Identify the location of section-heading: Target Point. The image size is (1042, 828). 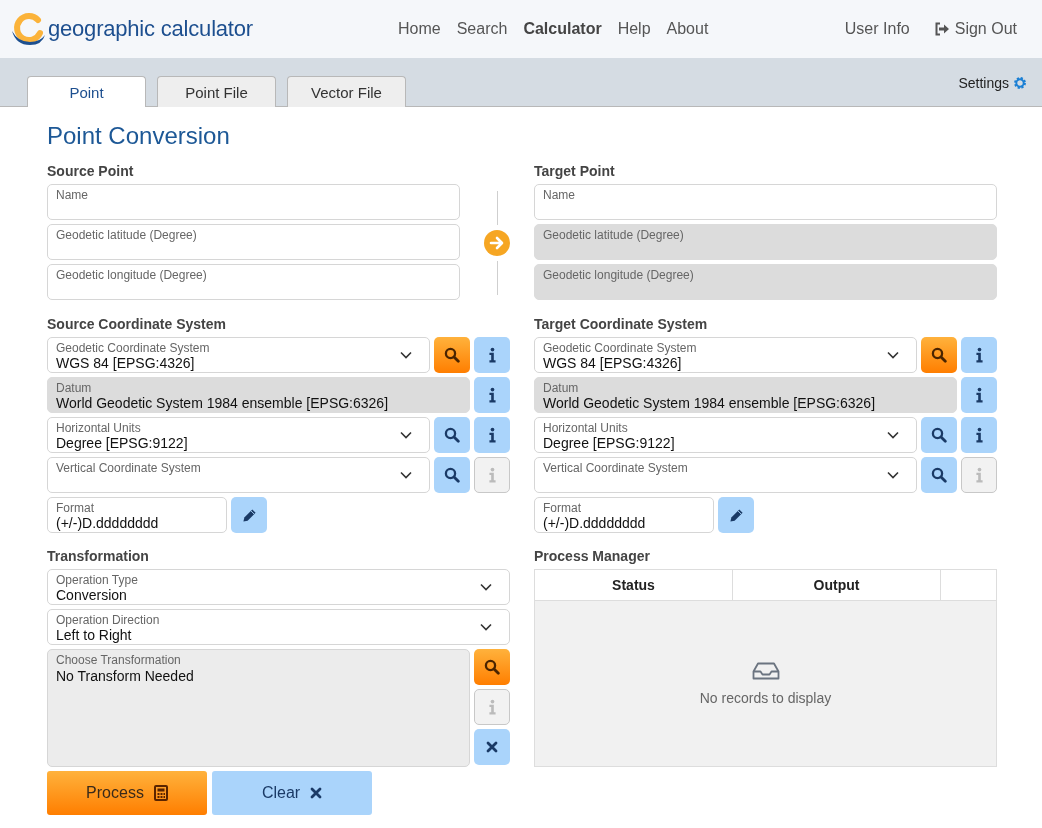
(575, 171).